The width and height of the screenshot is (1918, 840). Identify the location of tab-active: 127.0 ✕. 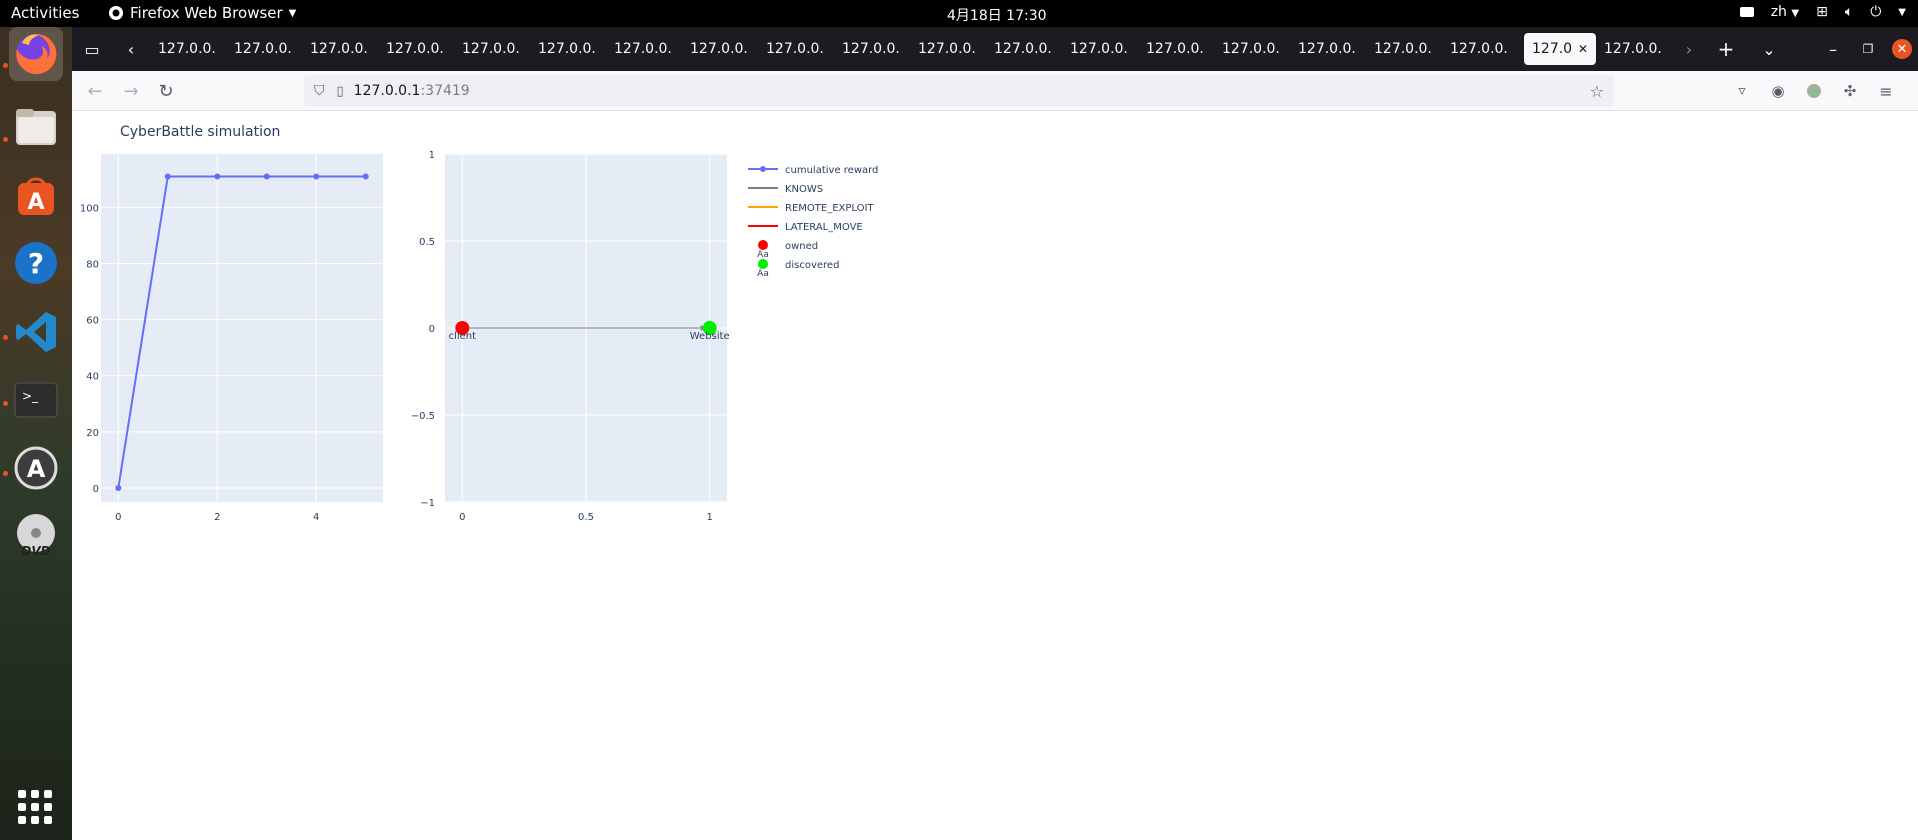
(1560, 49).